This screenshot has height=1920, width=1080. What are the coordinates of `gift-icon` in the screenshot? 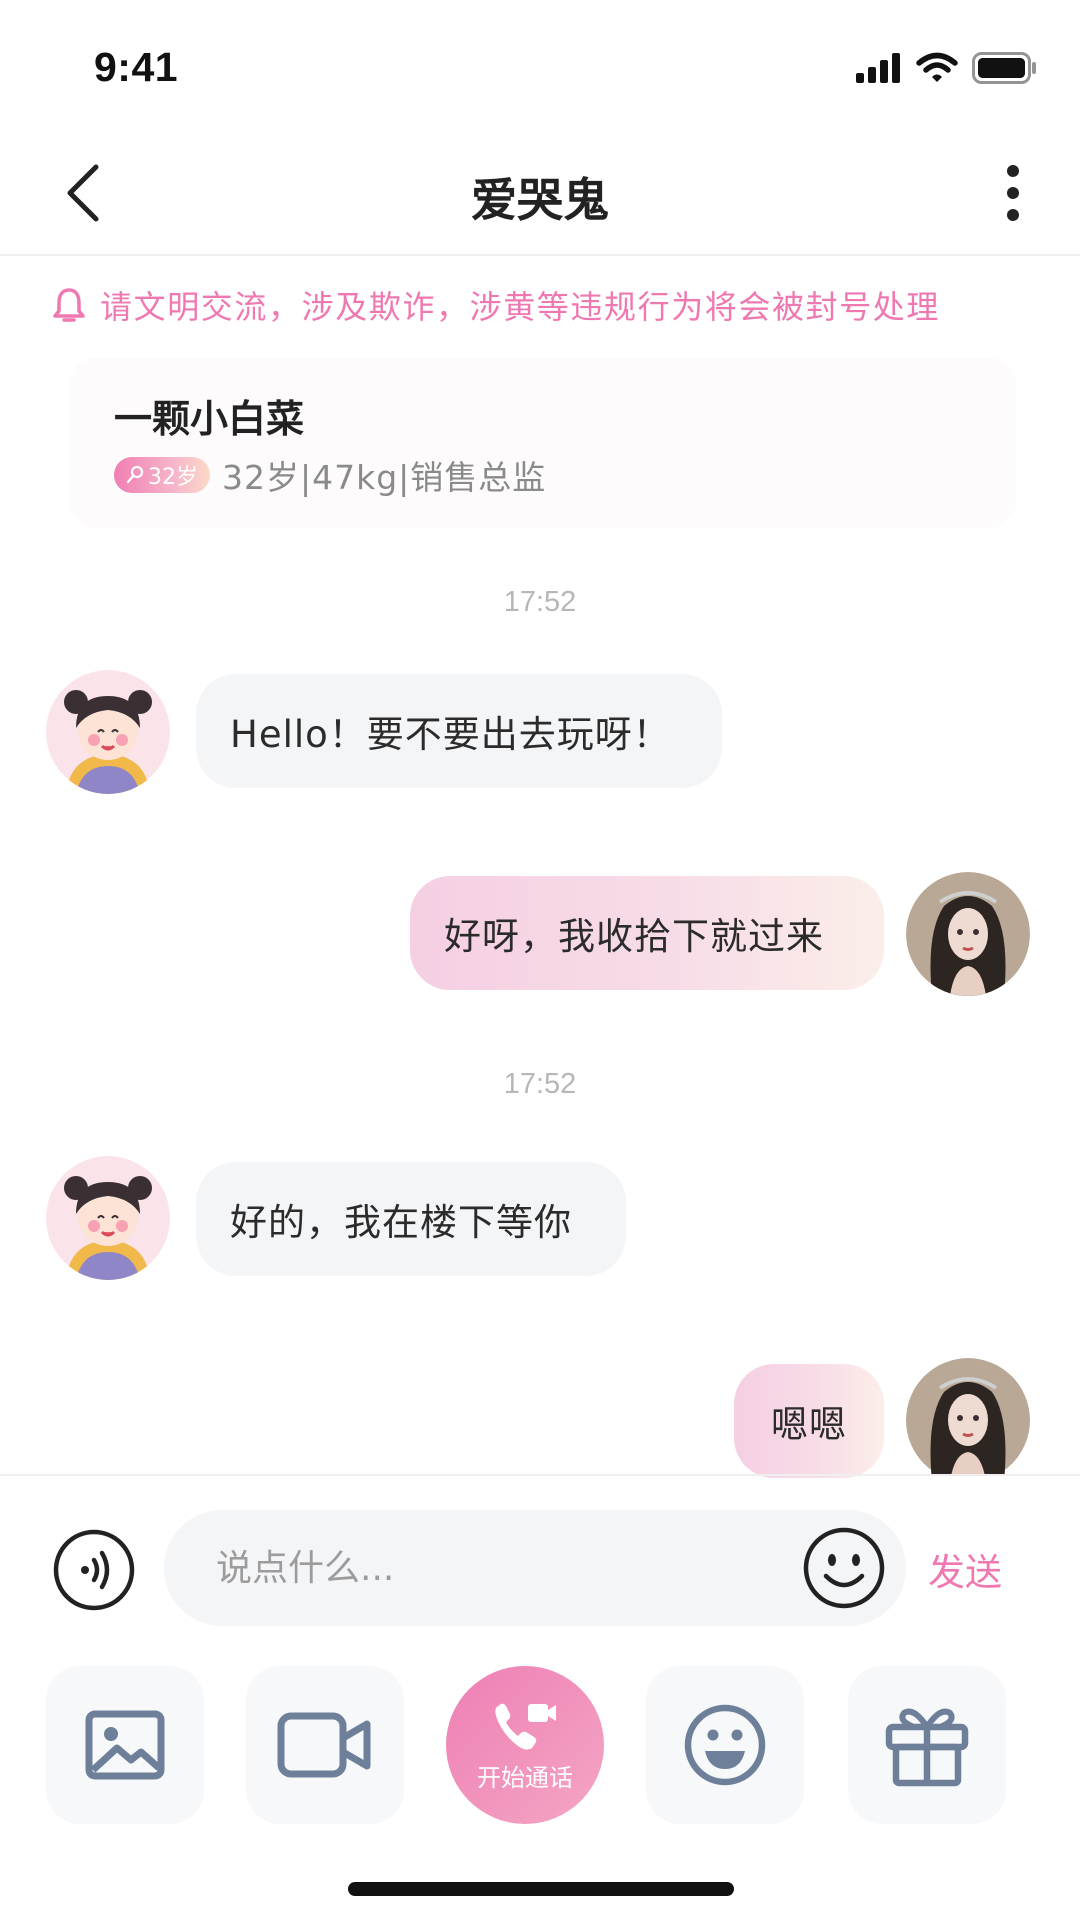 It's located at (927, 1747).